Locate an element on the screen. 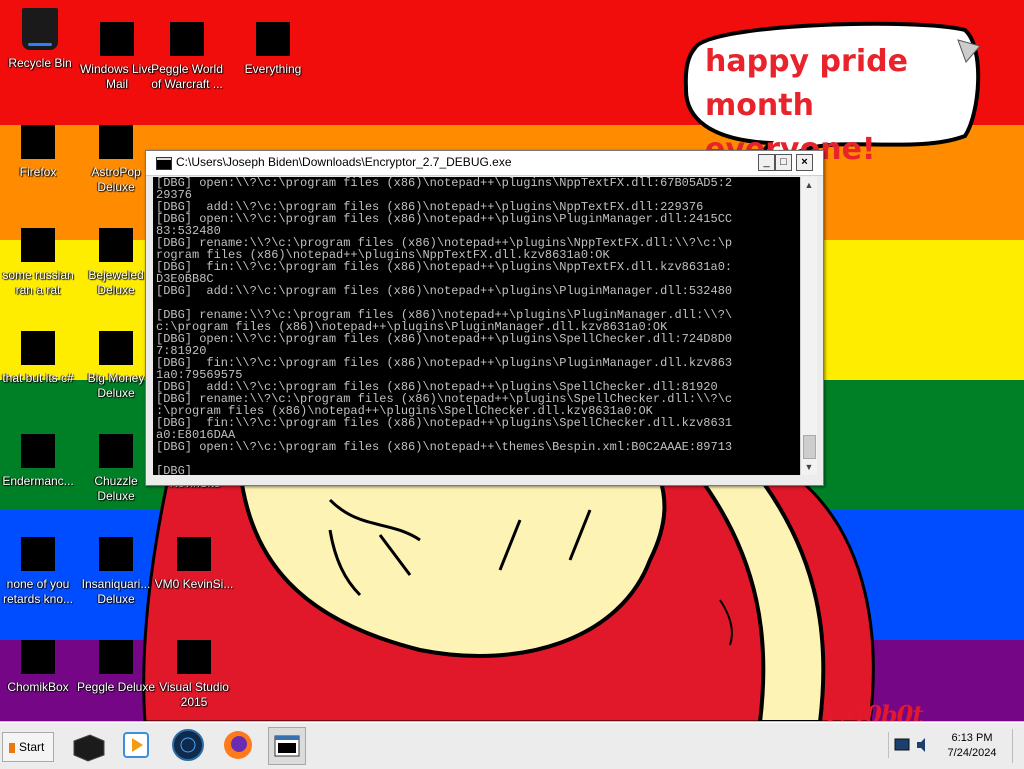 The height and width of the screenshot is (769, 1024). network-icon is located at coordinates (902, 744).